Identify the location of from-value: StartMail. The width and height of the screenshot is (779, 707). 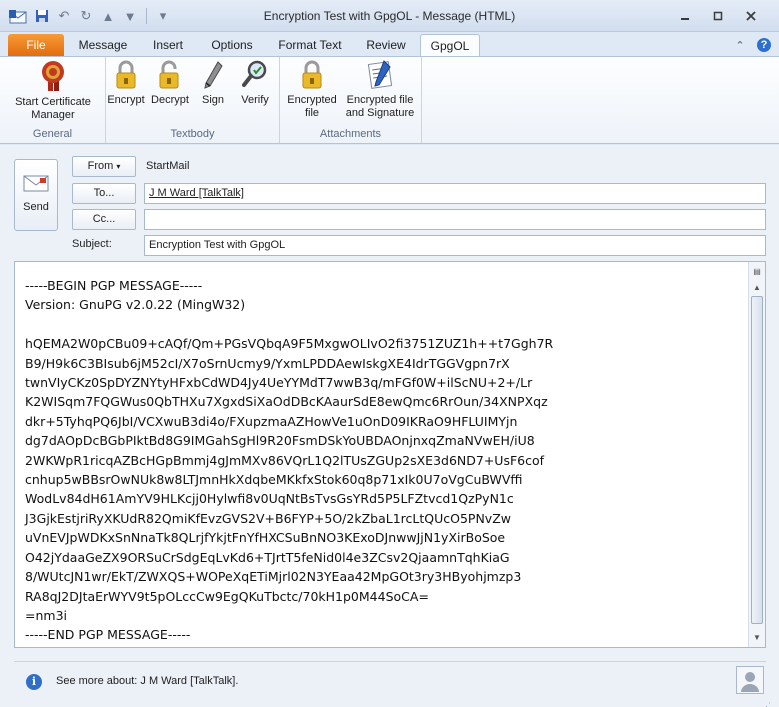
(168, 166).